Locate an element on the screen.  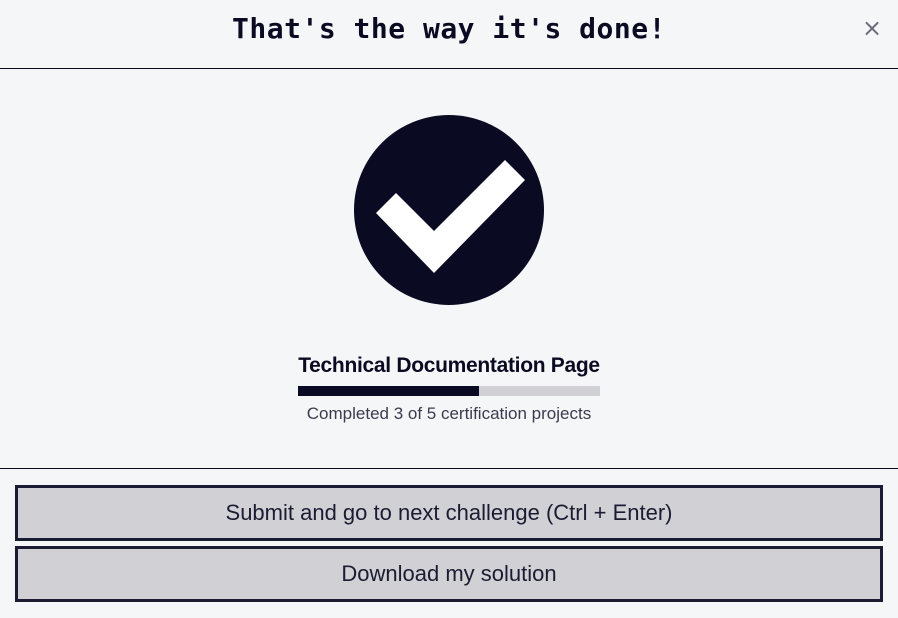
close-icon: × is located at coordinates (872, 28).